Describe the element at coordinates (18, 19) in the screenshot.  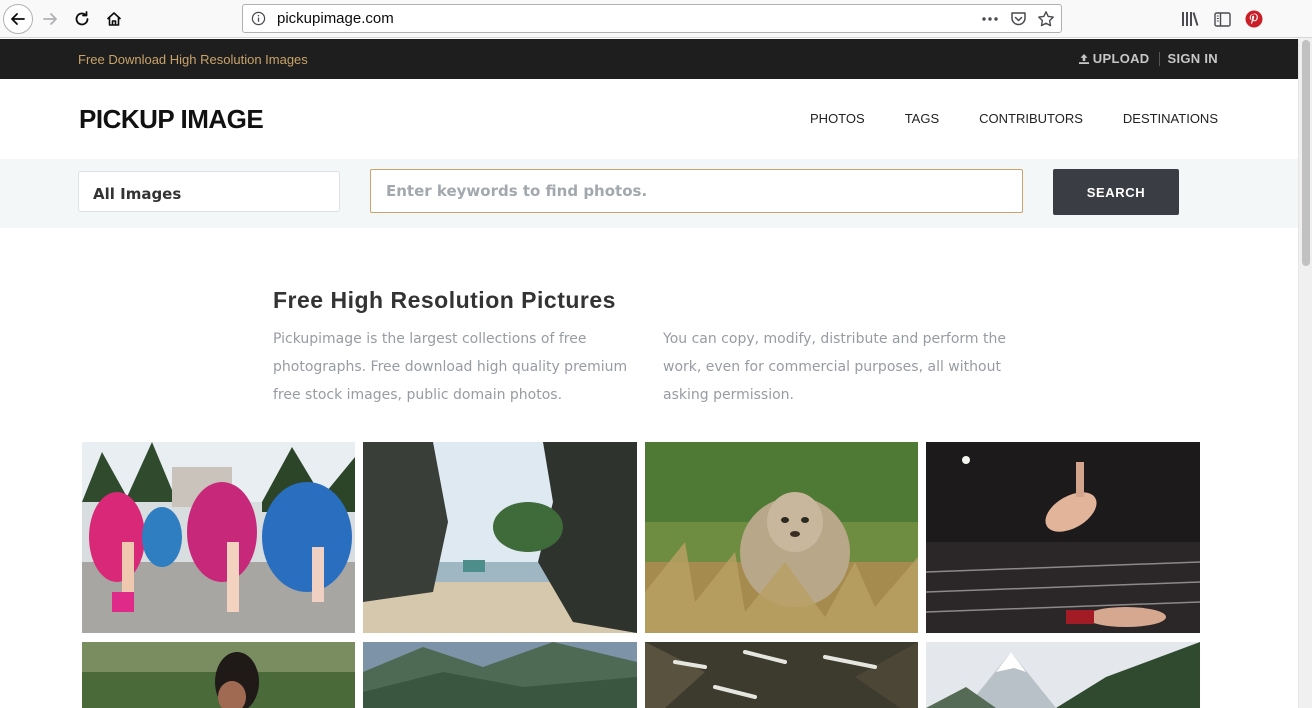
I see `back-arrow-icon` at that location.